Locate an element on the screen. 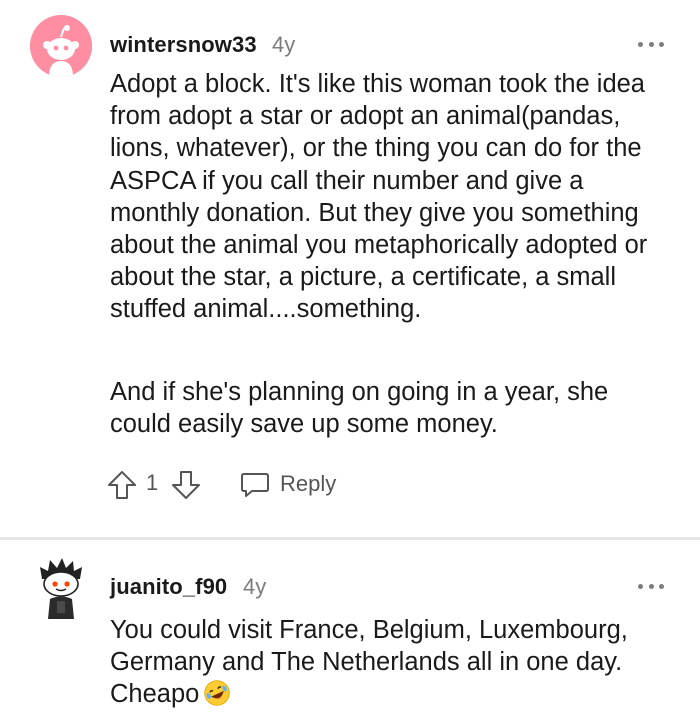 The width and height of the screenshot is (700, 727). comment-bubble-icon is located at coordinates (255, 485).